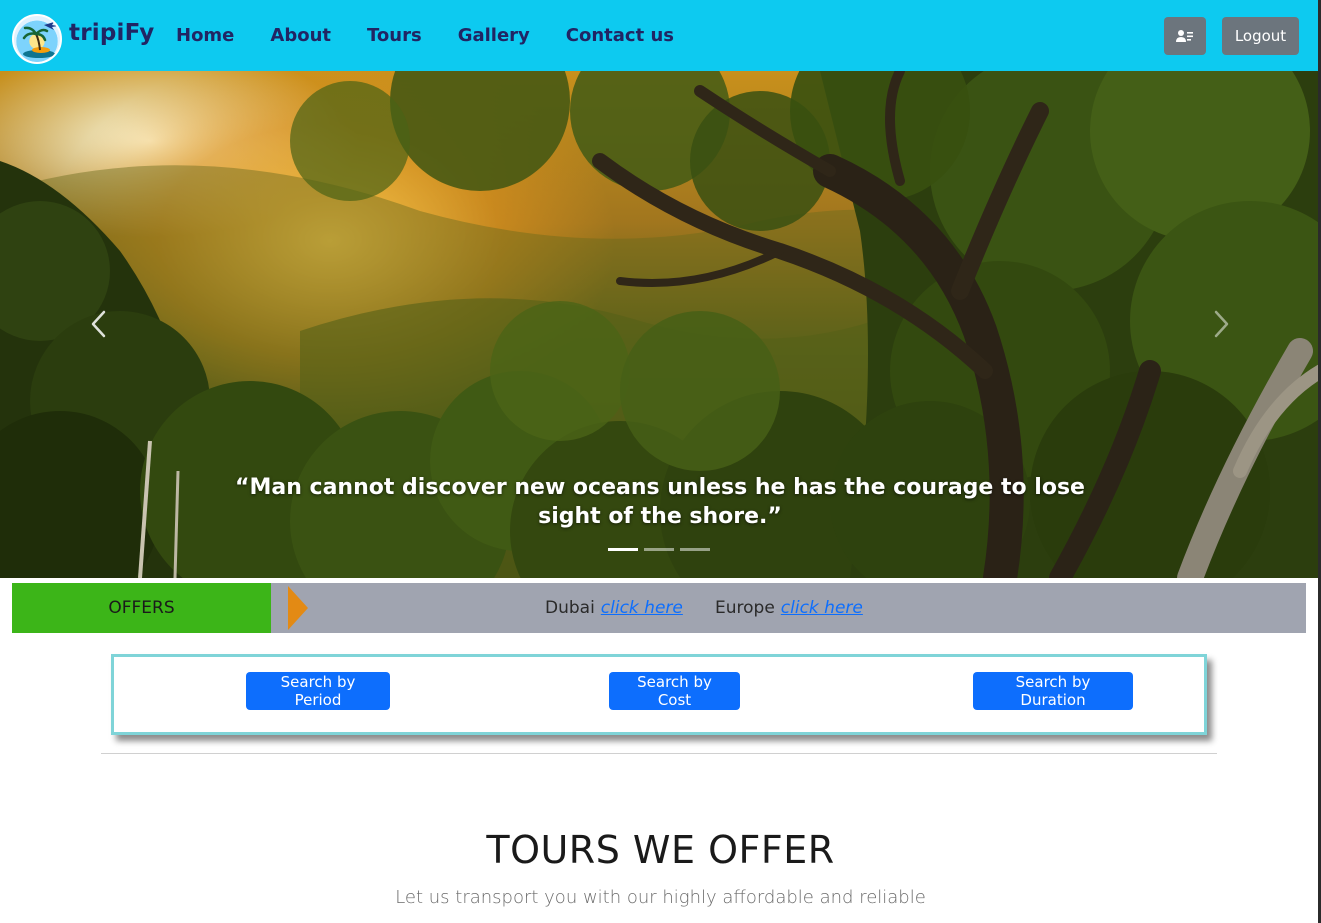  I want to click on brand-name: tripiFy, so click(111, 33).